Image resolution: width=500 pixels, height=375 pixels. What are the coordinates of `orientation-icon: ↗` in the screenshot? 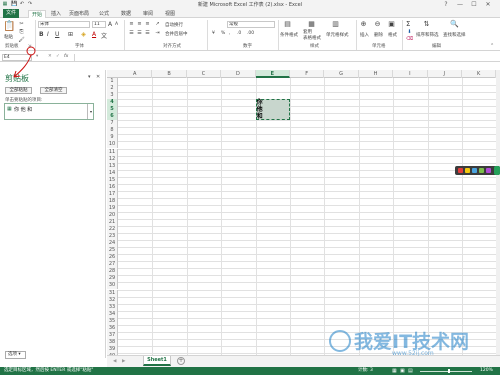 It's located at (157, 24).